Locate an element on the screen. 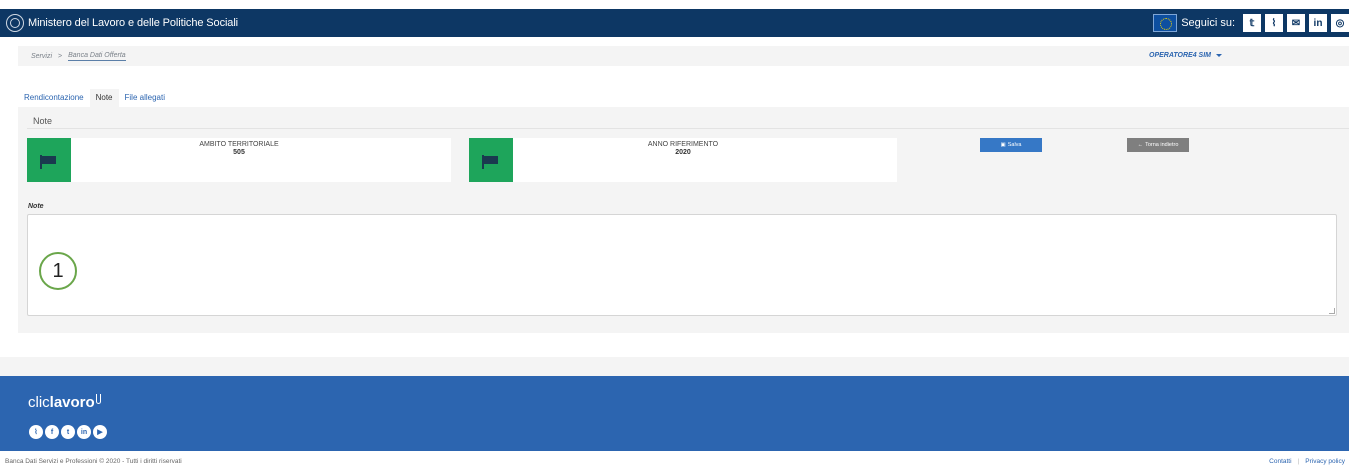 This screenshot has width=1349, height=467. user-name: OPERATORE4 SIM is located at coordinates (1180, 55).